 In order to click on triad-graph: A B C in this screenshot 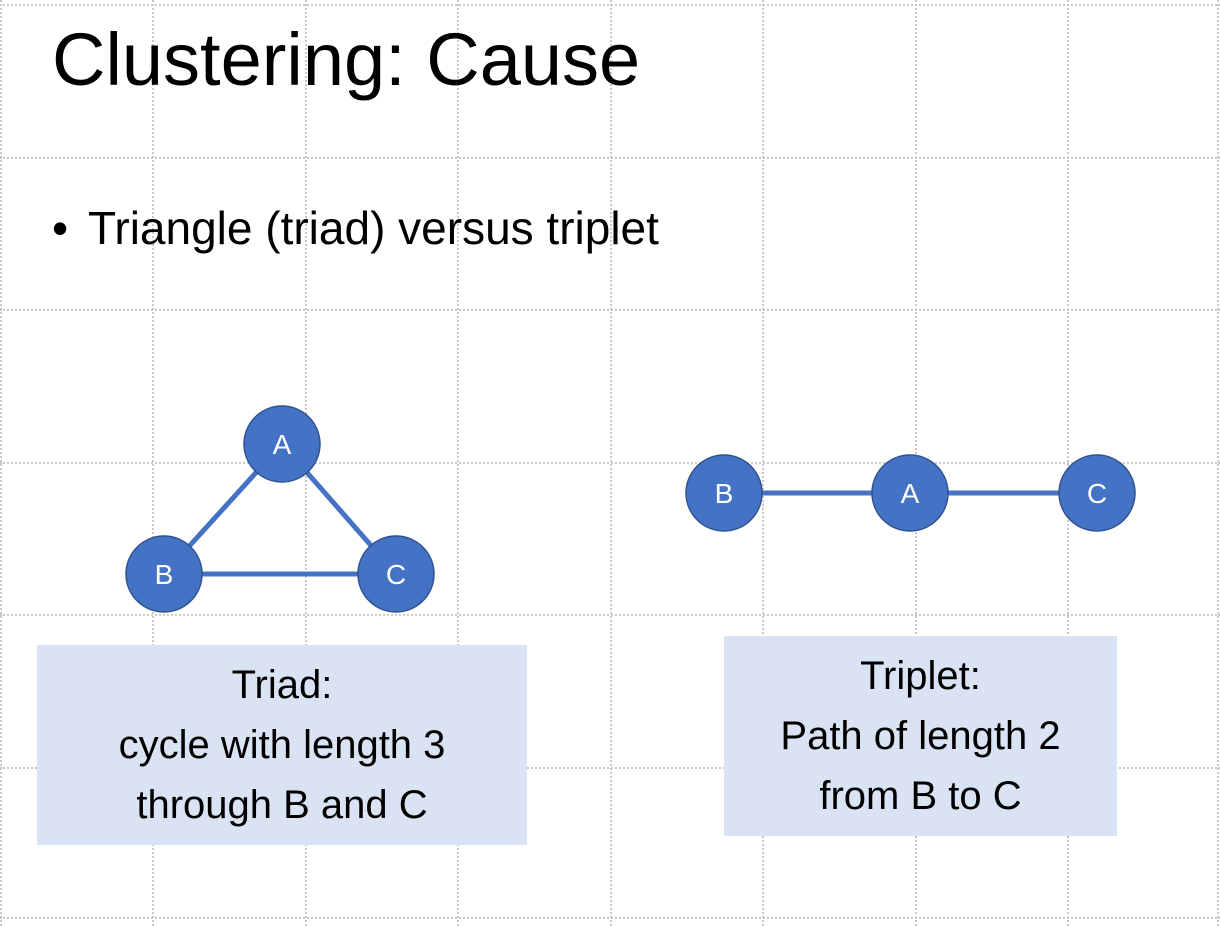, I will do `click(280, 509)`.